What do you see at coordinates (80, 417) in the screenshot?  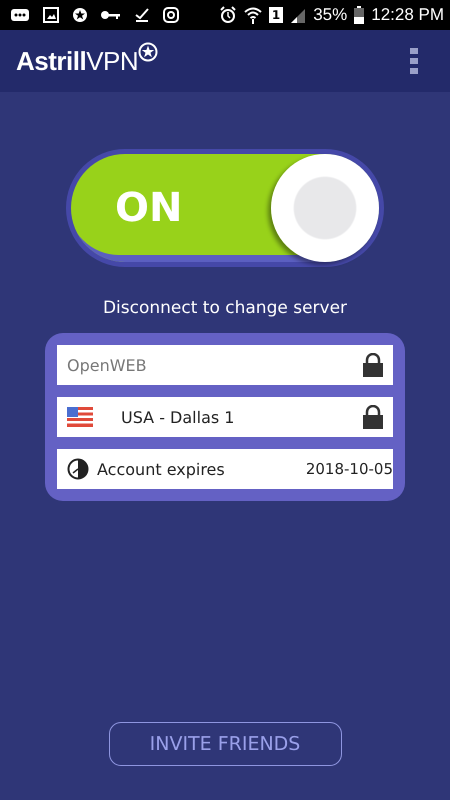 I see `flag-icon` at bounding box center [80, 417].